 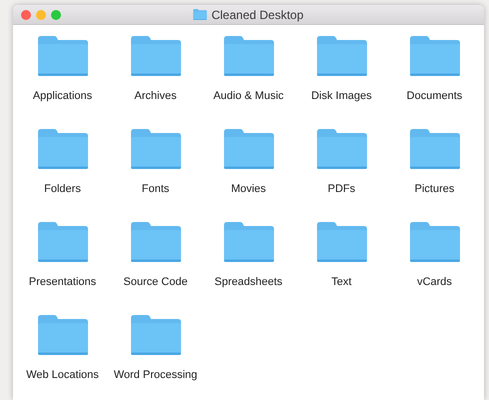 I want to click on window-title: Cleaned Desktop, so click(x=257, y=15).